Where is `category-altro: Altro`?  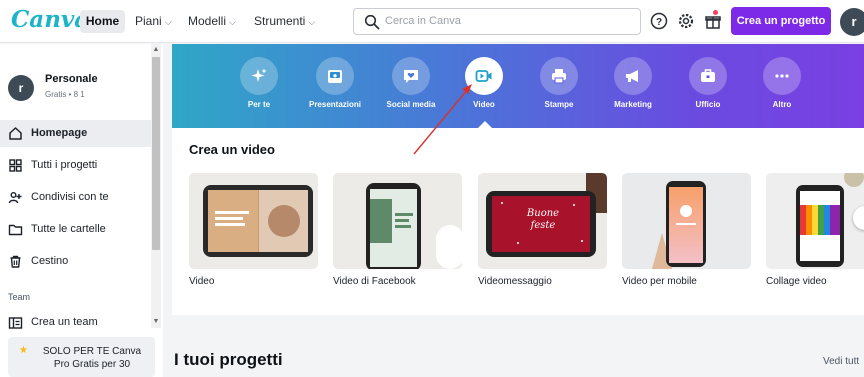
category-altro: Altro is located at coordinates (782, 83).